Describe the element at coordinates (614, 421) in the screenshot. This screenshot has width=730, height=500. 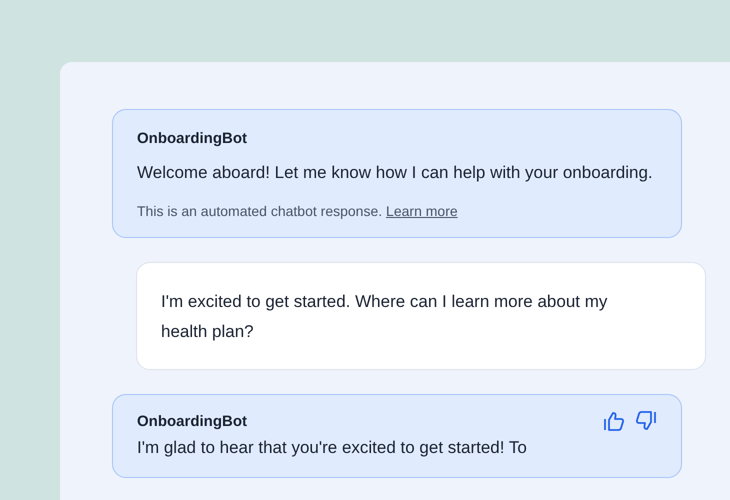
I see `thumbs-up-icon` at that location.